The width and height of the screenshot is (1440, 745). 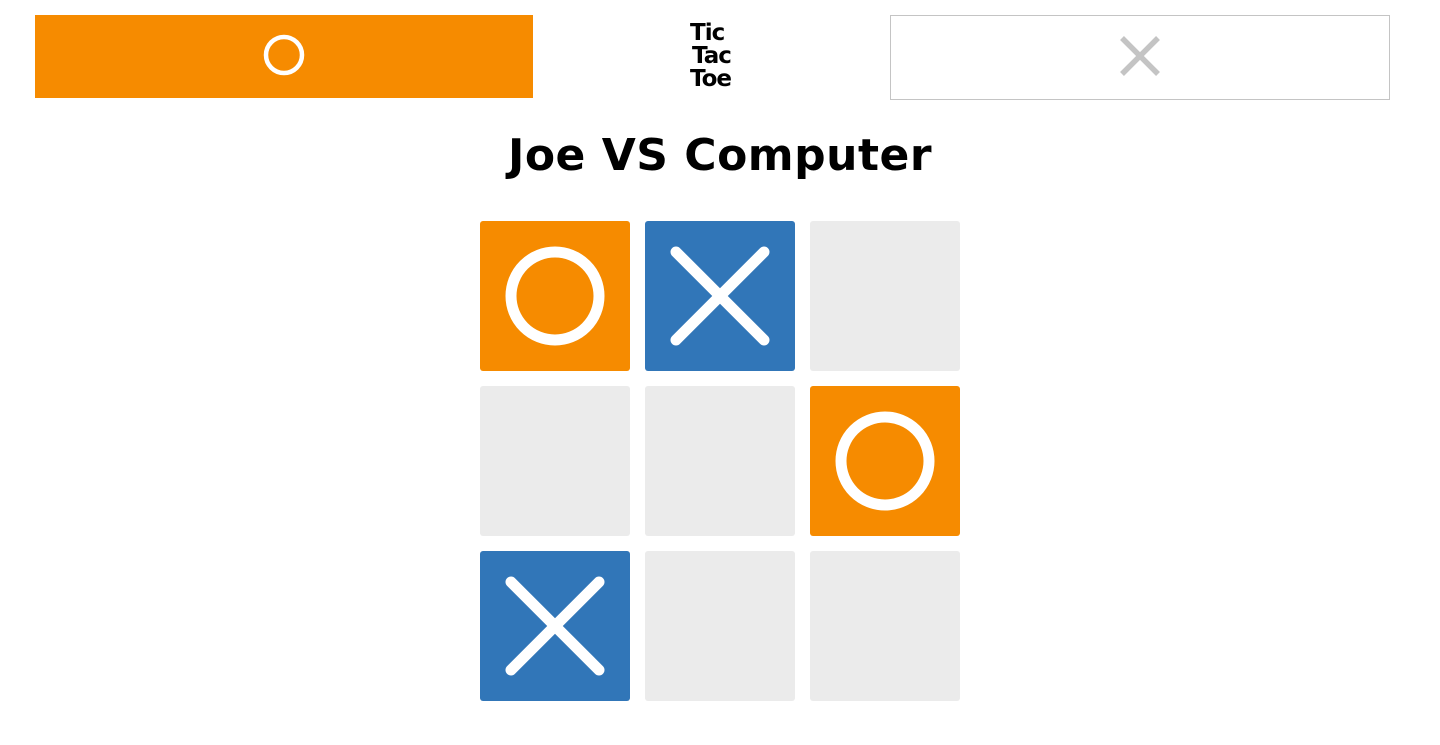 I want to click on logo-line: Tic, so click(x=707, y=33).